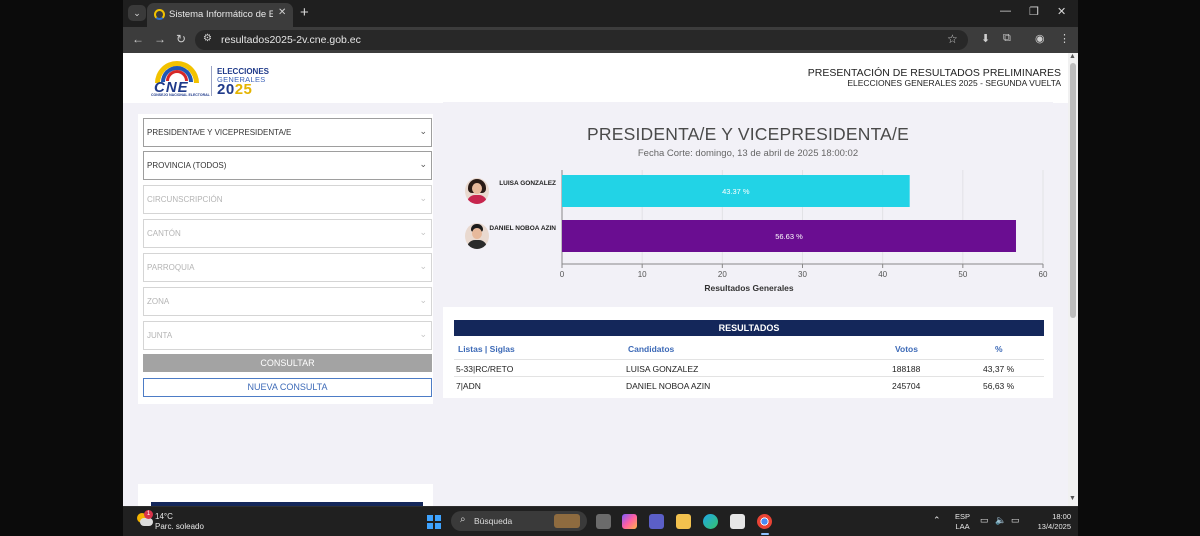 The height and width of the screenshot is (536, 1200). I want to click on page-scrollbar: ▲ ▼, so click(1073, 279).